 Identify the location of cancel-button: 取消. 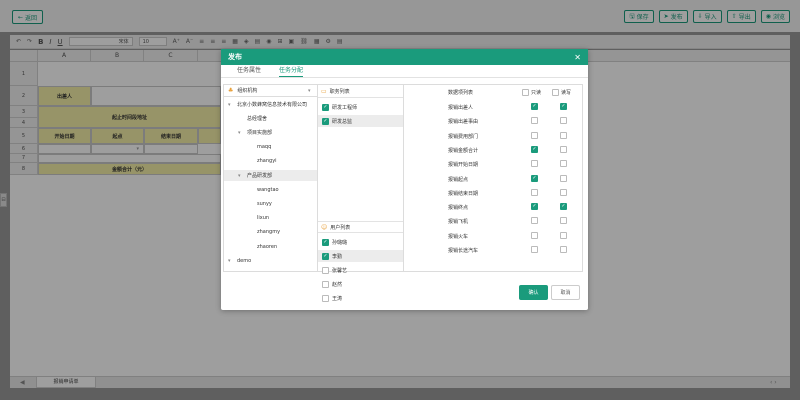
(565, 292).